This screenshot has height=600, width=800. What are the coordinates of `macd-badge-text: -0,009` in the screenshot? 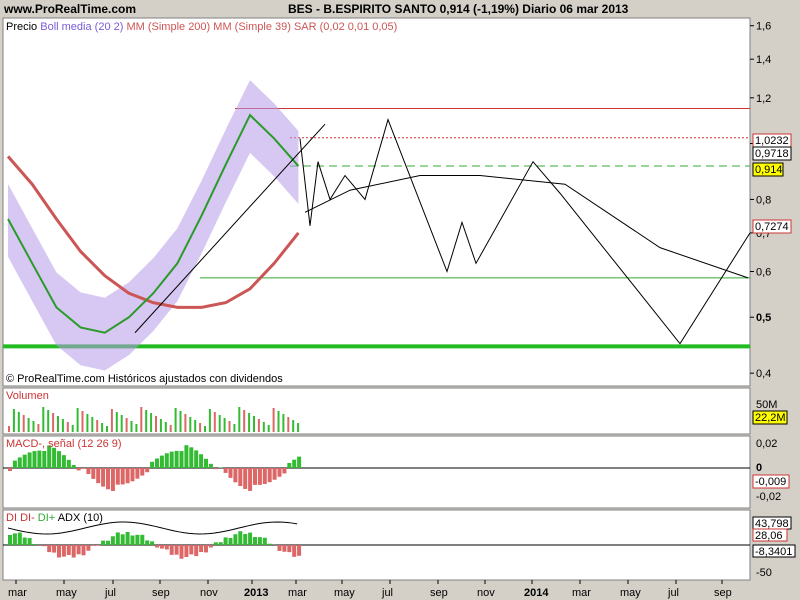 It's located at (770, 482).